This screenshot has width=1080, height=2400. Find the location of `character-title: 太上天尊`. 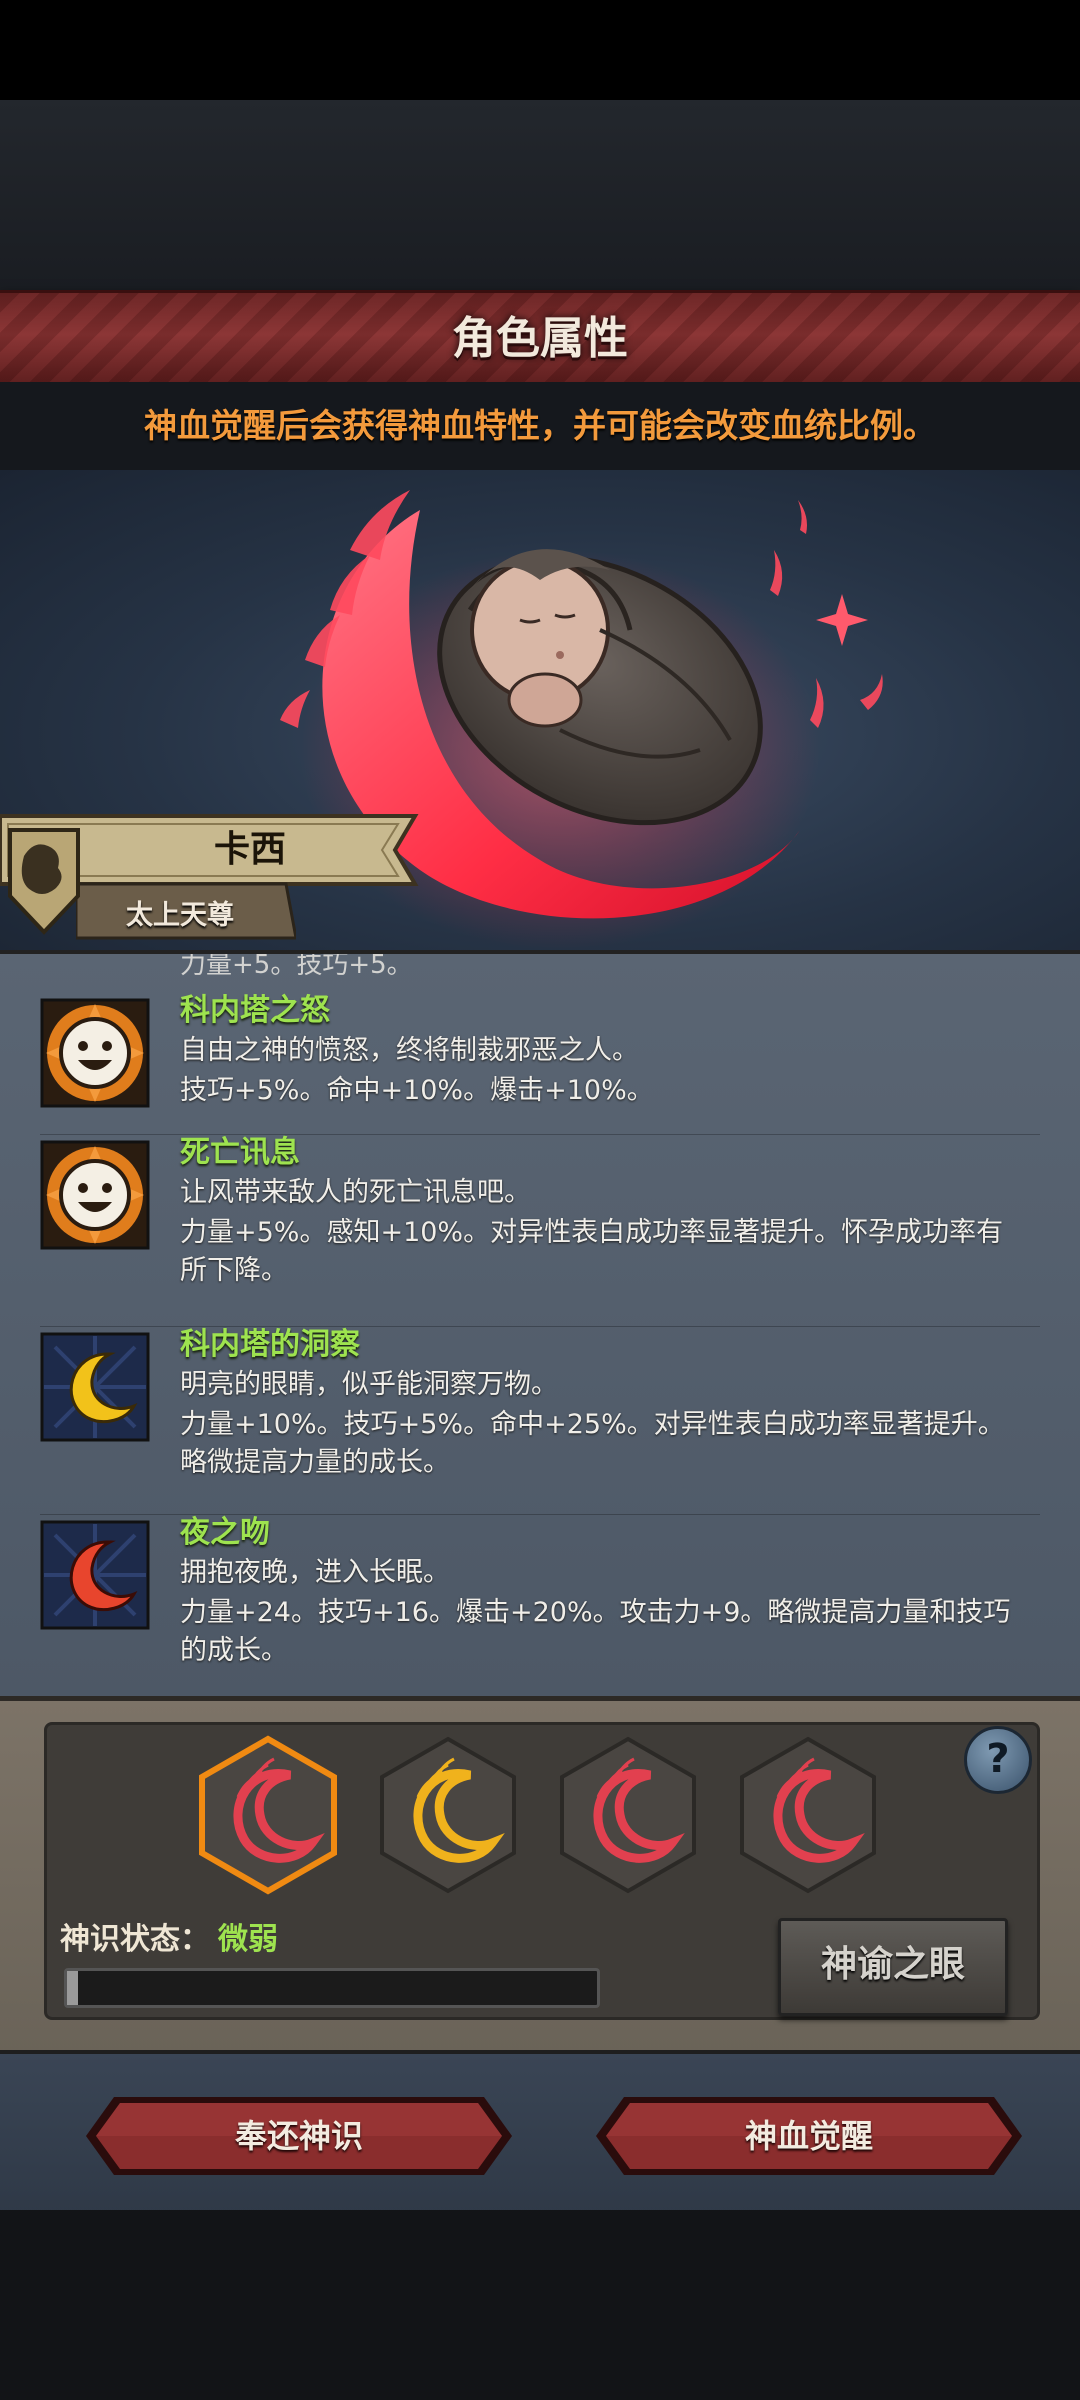

character-title: 太上天尊 is located at coordinates (180, 915).